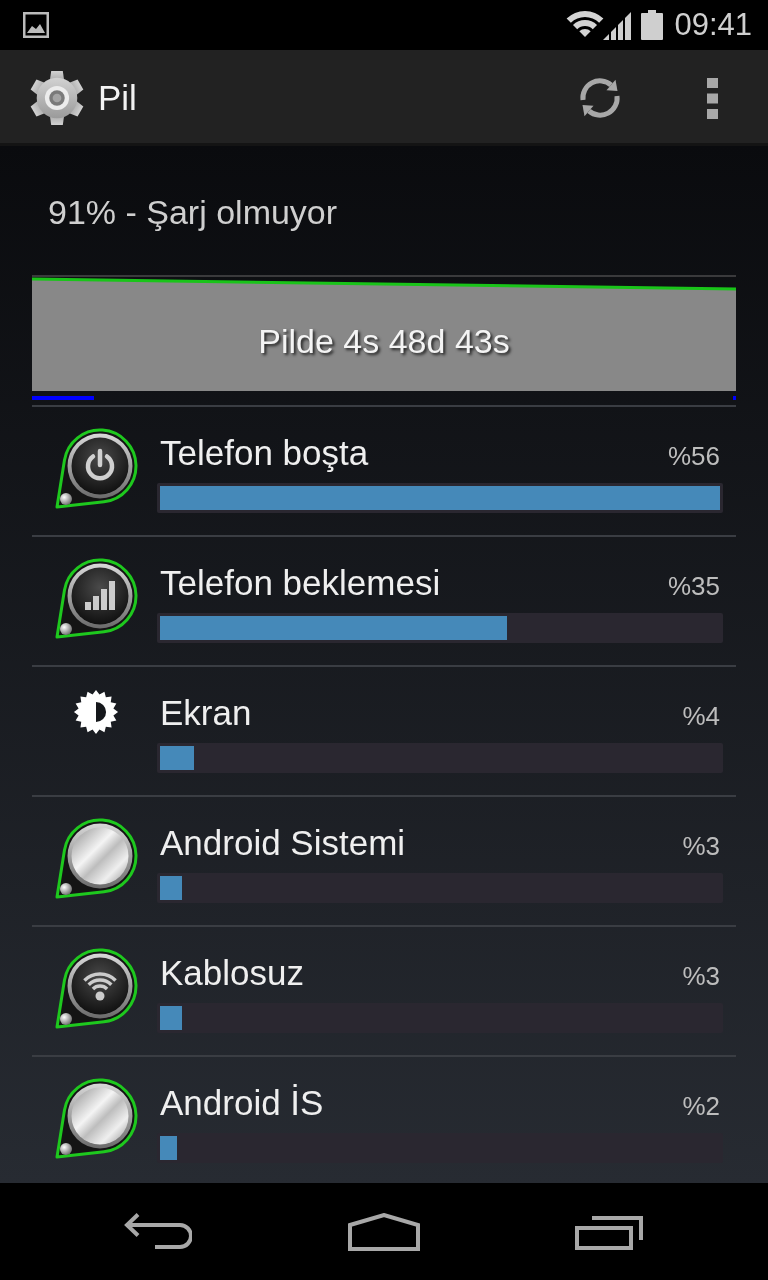 The height and width of the screenshot is (1280, 768). Describe the element at coordinates (96, 468) in the screenshot. I see `power-icon` at that location.